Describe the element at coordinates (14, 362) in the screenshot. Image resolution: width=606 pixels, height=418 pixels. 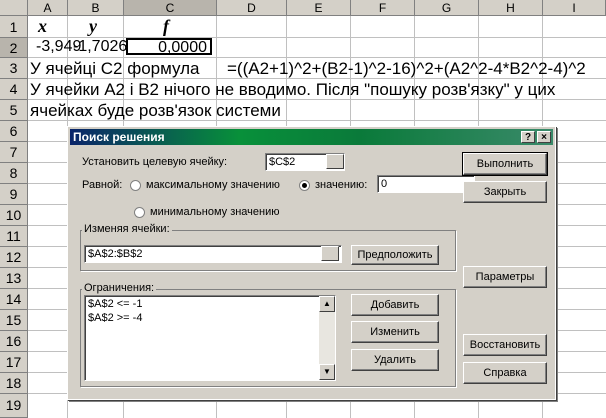
I see `row-header-17: 17` at that location.